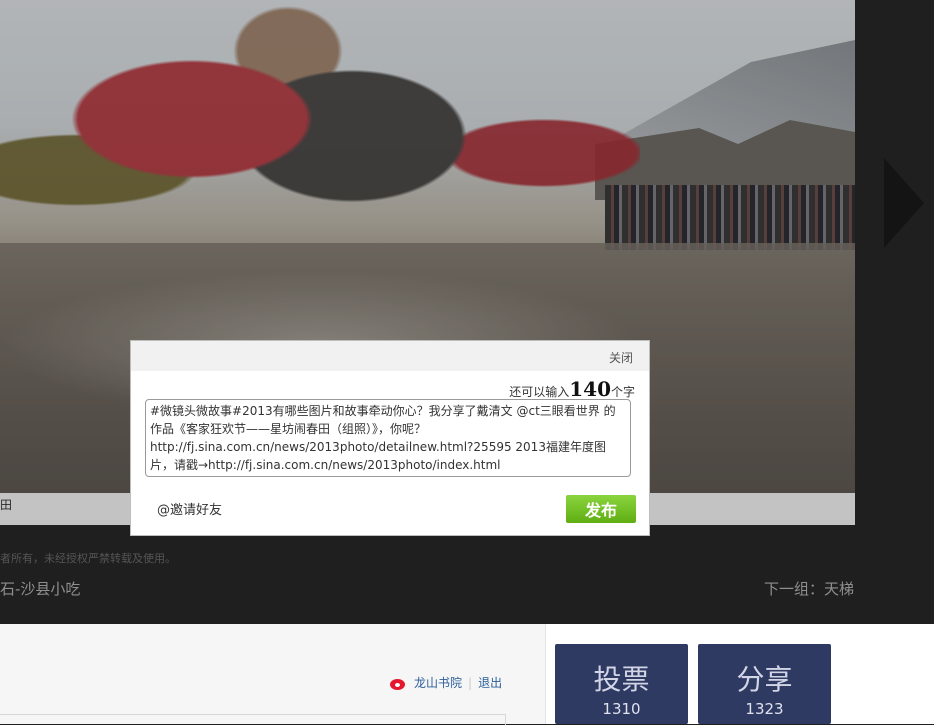  What do you see at coordinates (601, 509) in the screenshot?
I see `publish-button: 发布` at bounding box center [601, 509].